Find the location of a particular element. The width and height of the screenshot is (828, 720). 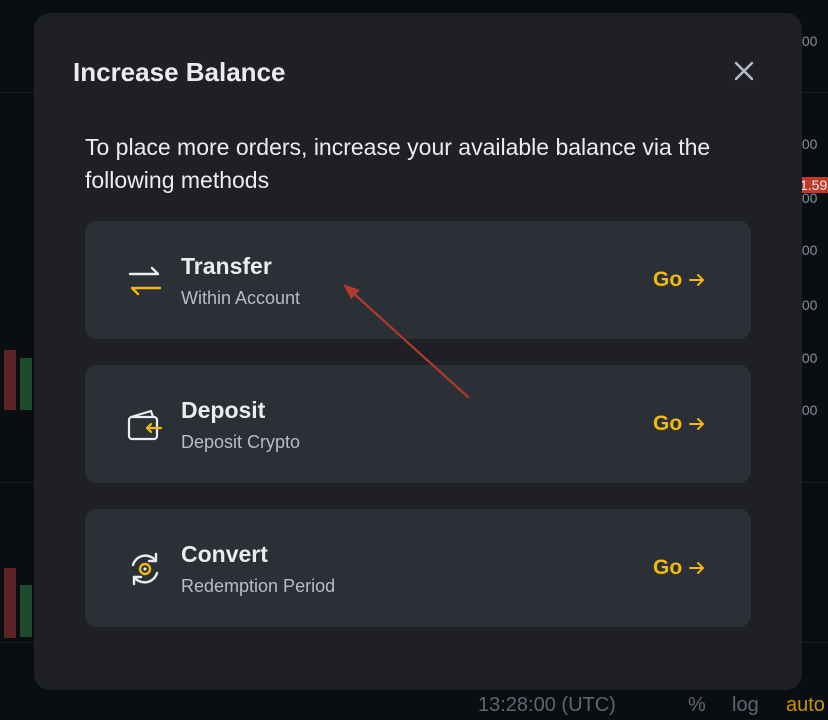

deposit-option: Deposit Deposit Crypto Go is located at coordinates (418, 424).